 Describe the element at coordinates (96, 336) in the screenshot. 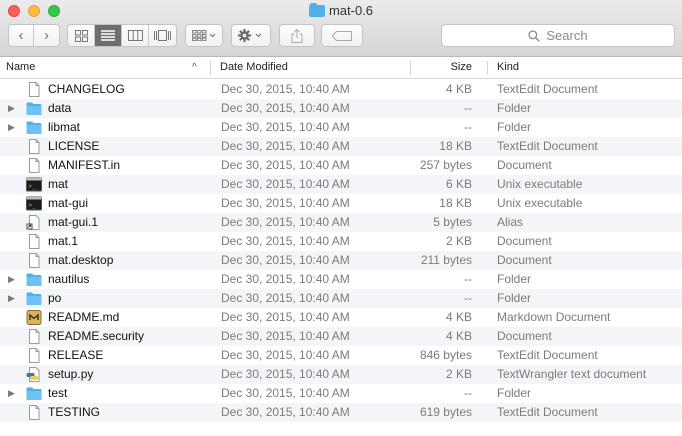

I see `file-name: README.security` at that location.